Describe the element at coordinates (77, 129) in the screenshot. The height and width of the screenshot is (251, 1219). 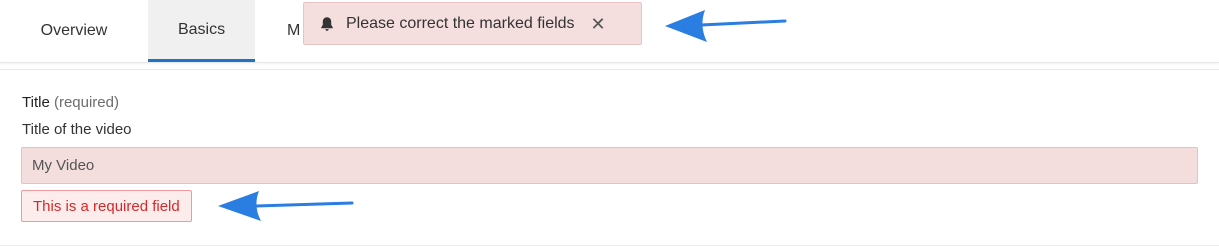
I see `title-field-help: Title of the video` at that location.